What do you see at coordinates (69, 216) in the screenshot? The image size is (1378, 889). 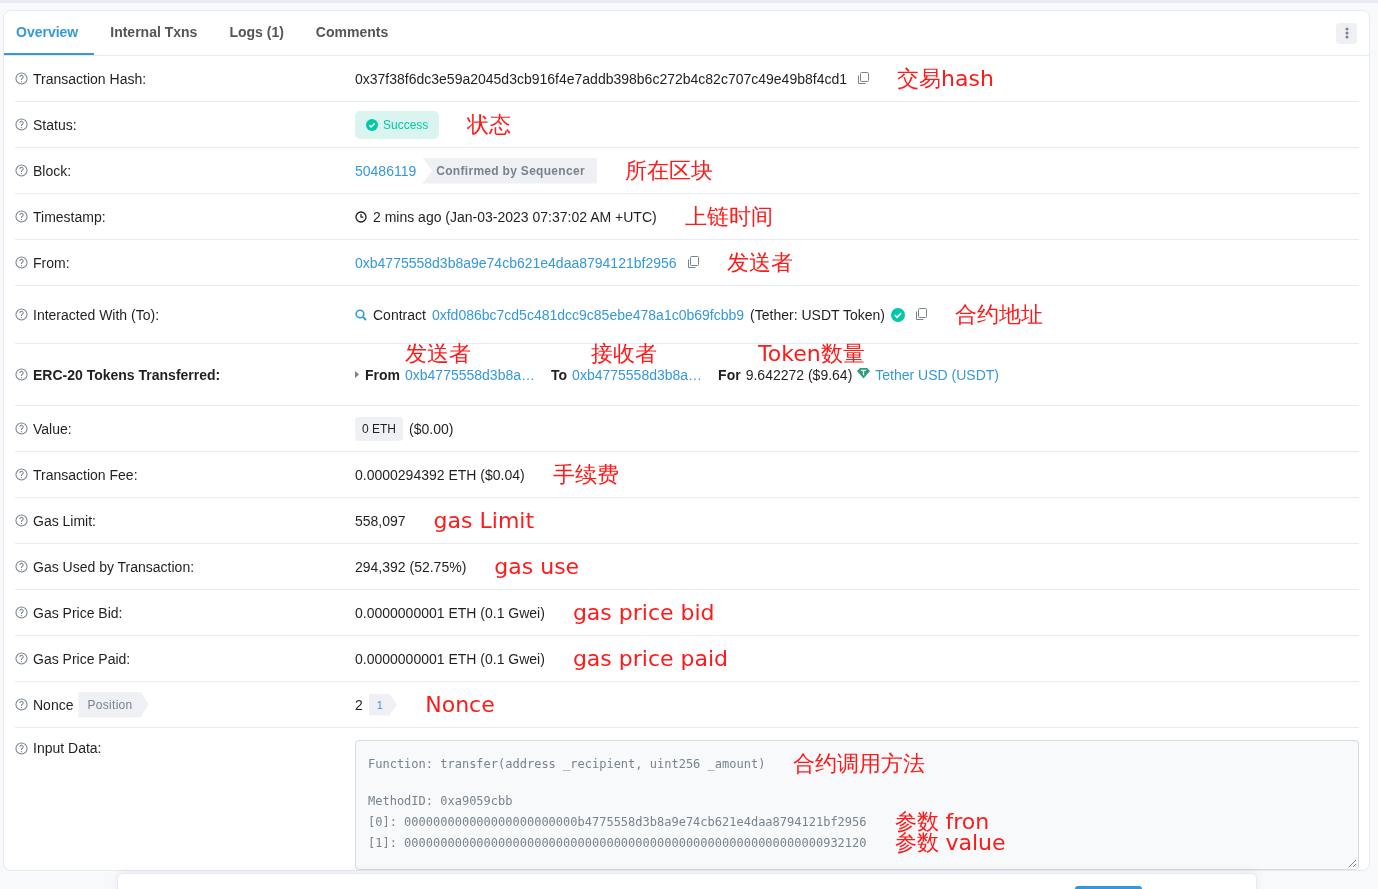 I see `field-label: Timestamp:` at bounding box center [69, 216].